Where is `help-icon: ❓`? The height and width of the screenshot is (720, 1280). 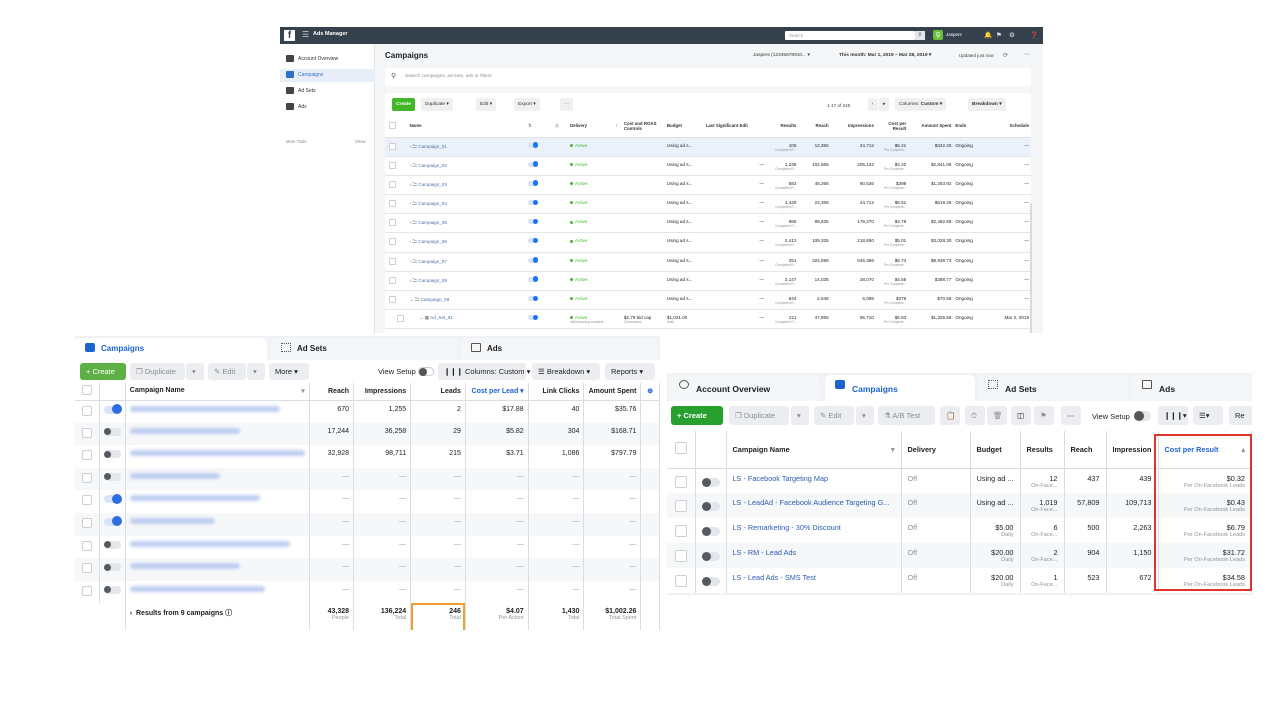
help-icon: ❓ is located at coordinates (1034, 35).